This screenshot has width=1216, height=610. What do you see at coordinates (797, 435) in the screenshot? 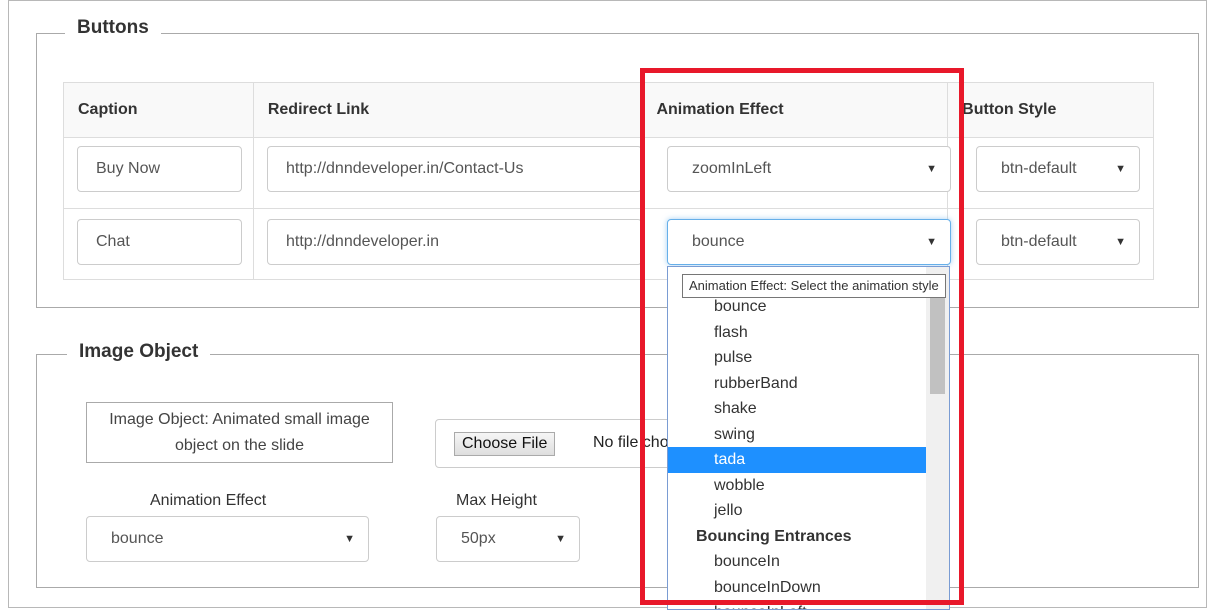
I see `option-swing: swing` at bounding box center [797, 435].